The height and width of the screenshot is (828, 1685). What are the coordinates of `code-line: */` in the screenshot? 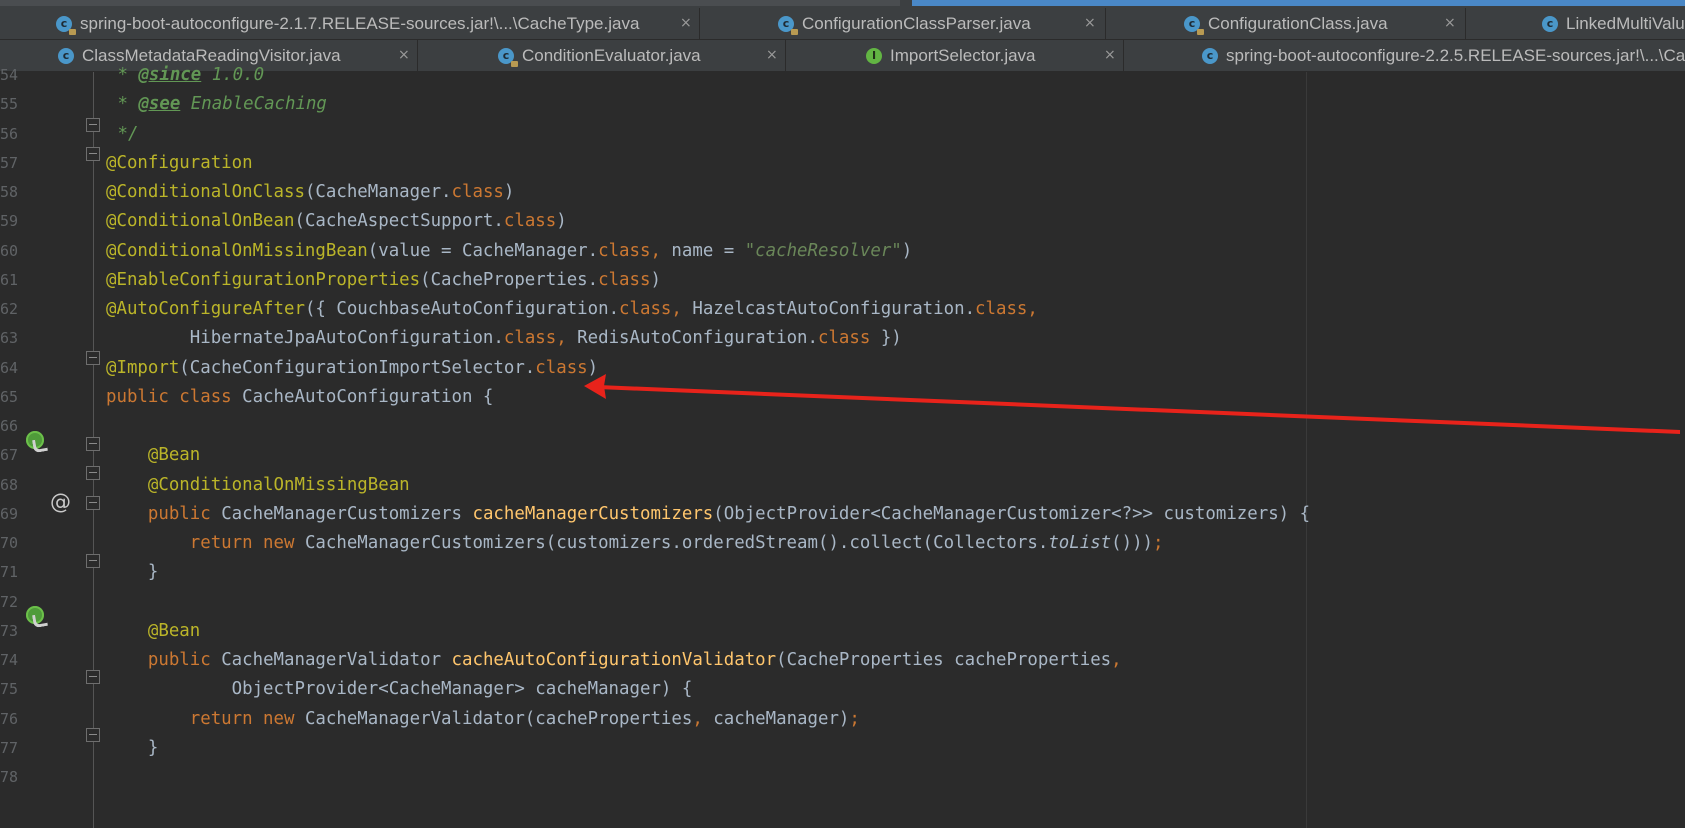 It's located at (122, 134).